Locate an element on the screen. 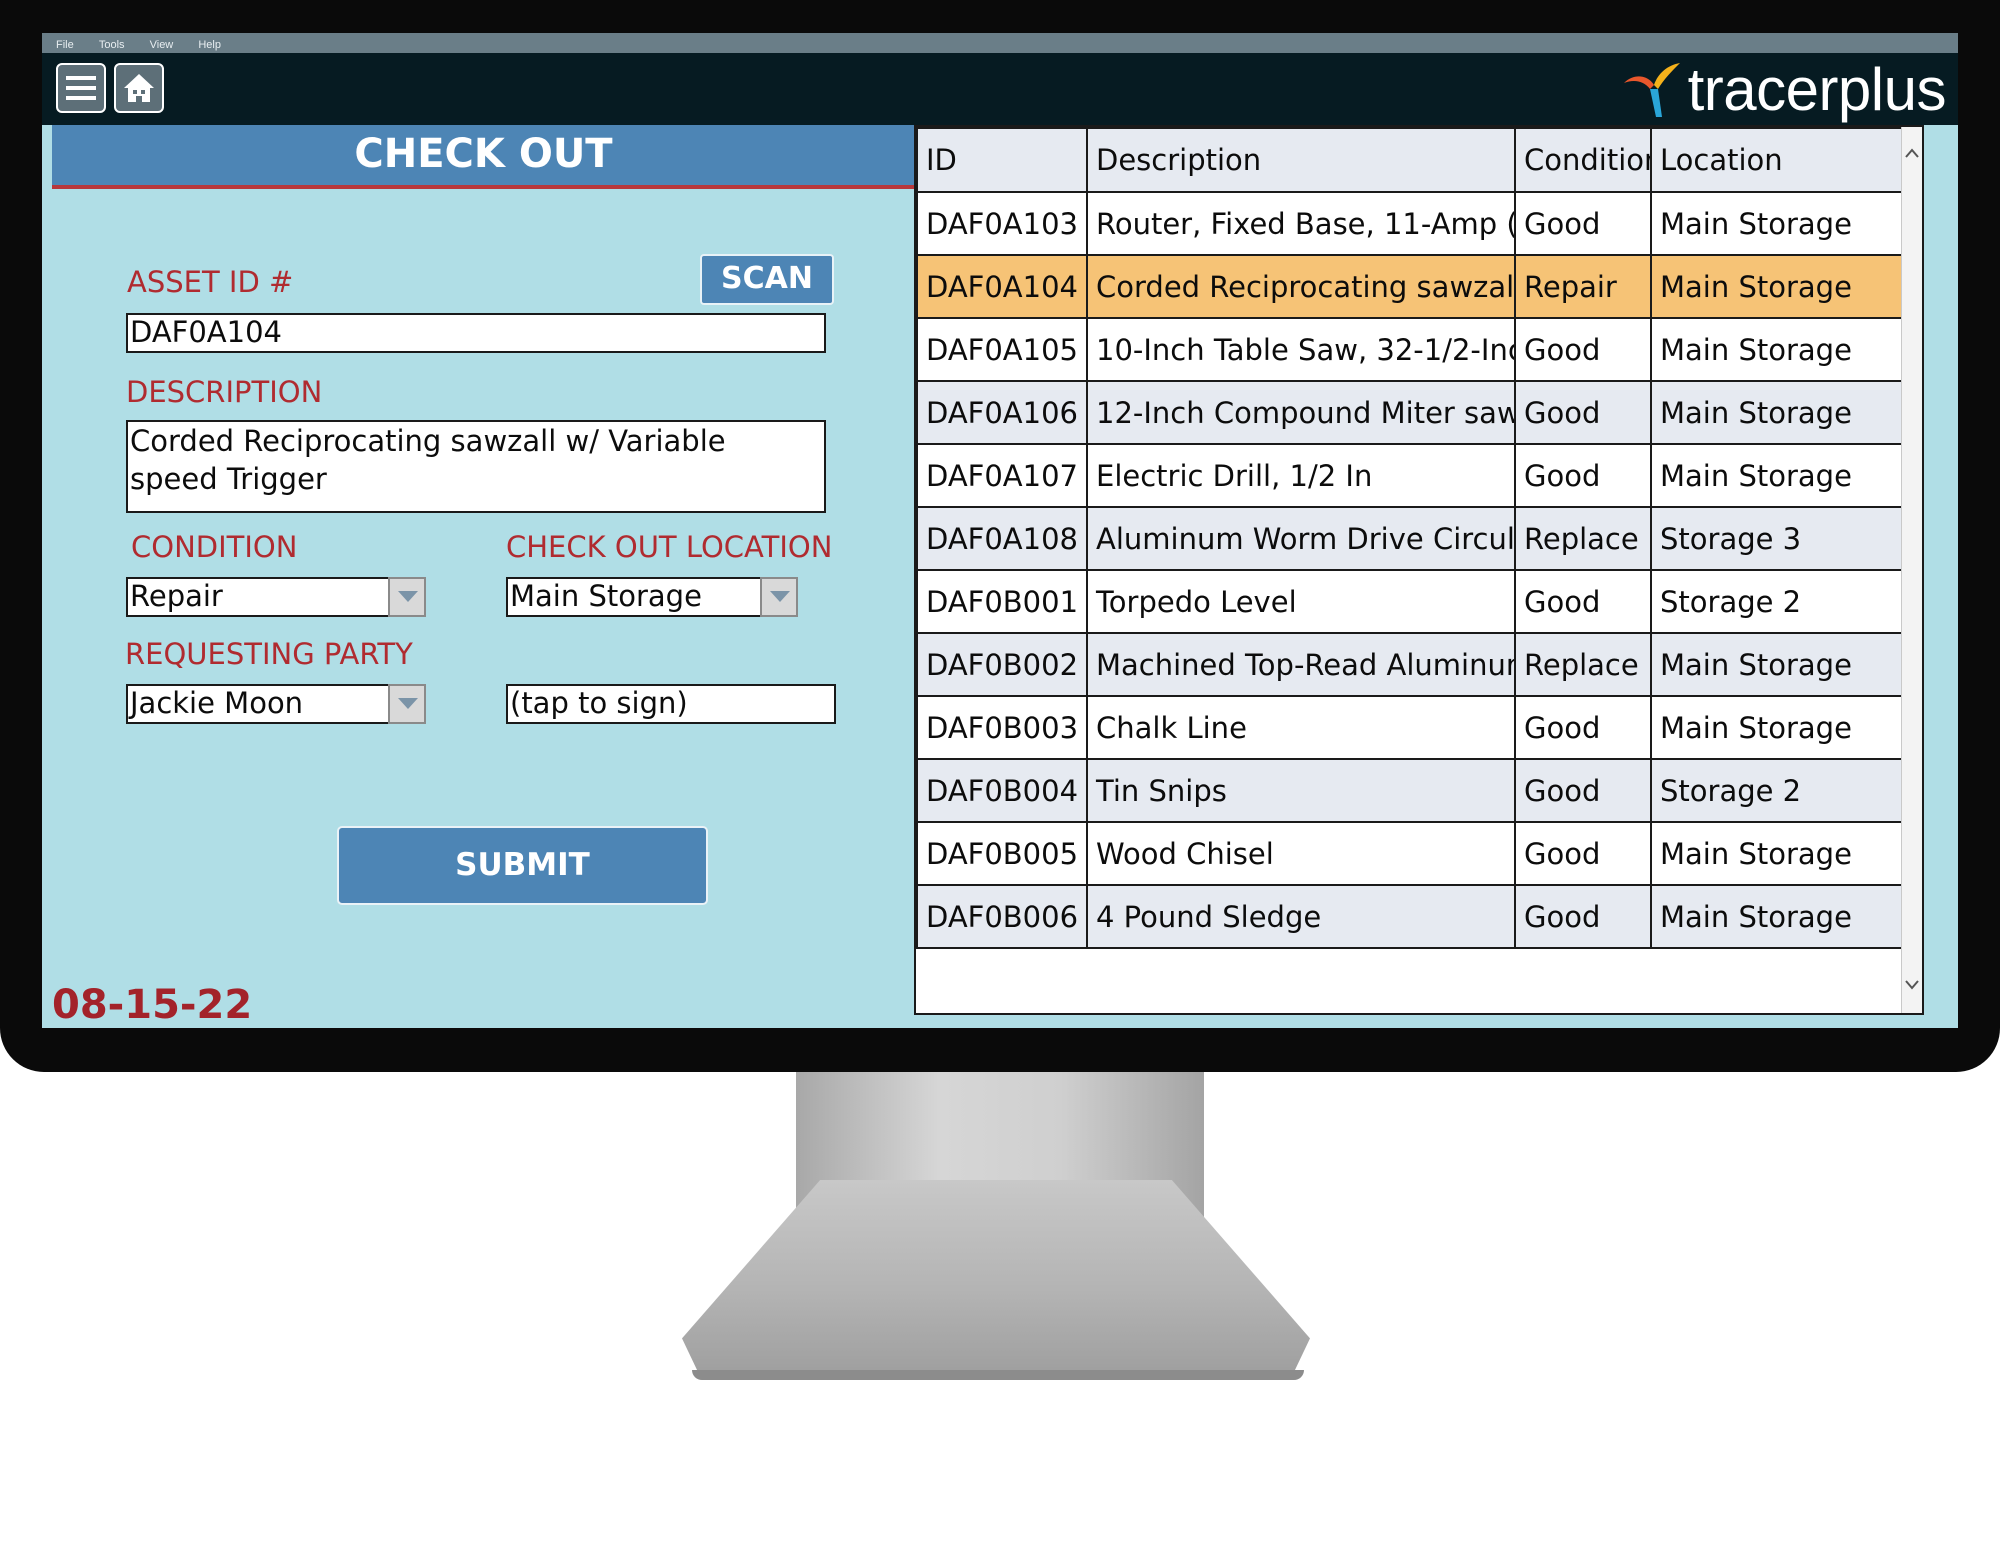 The width and height of the screenshot is (2000, 1555). menu-tools: Tools is located at coordinates (112, 45).